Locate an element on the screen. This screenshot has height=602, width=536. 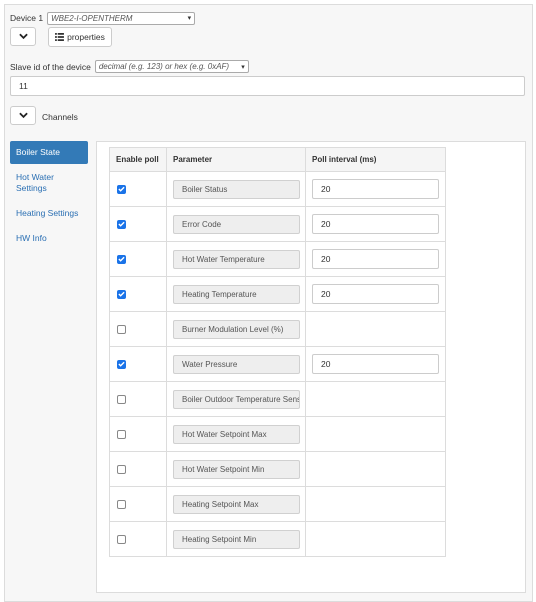
nav-item-hw-info: HW Info is located at coordinates (49, 238).